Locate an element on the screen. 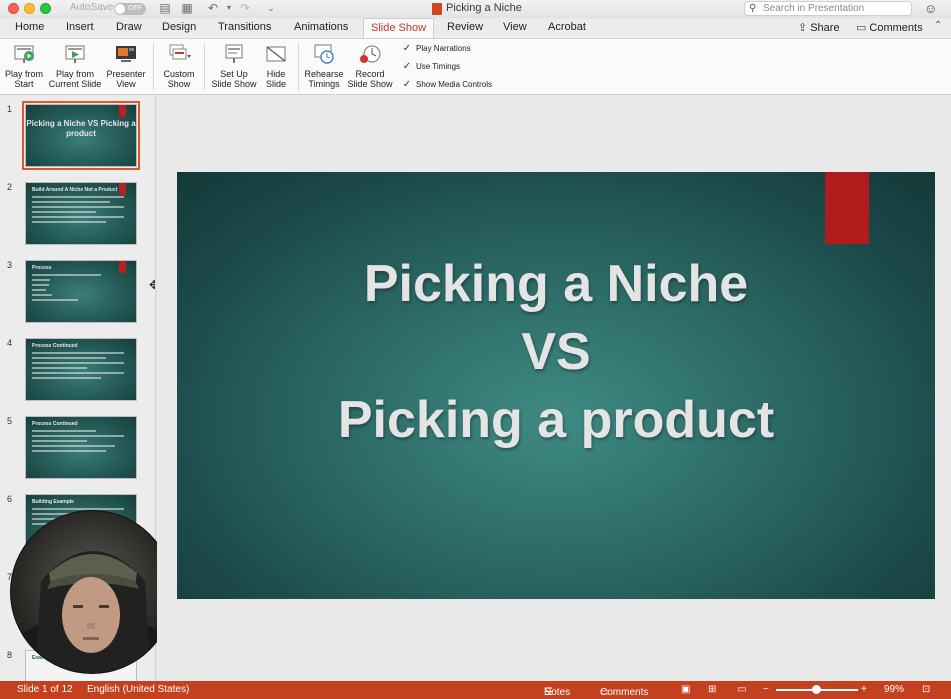 The height and width of the screenshot is (699, 951). document-title-area: Picking a Niche is located at coordinates (477, 9).